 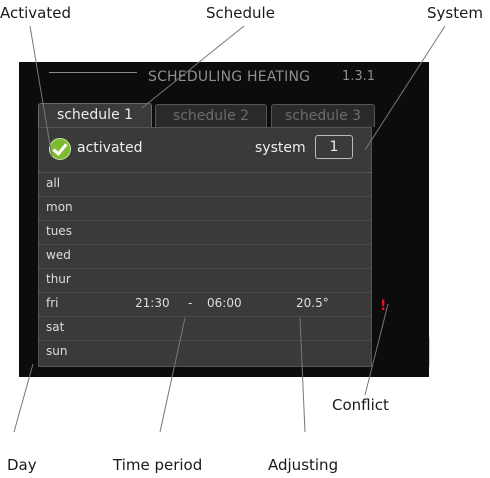 I want to click on leader-conflict, so click(x=376, y=349).